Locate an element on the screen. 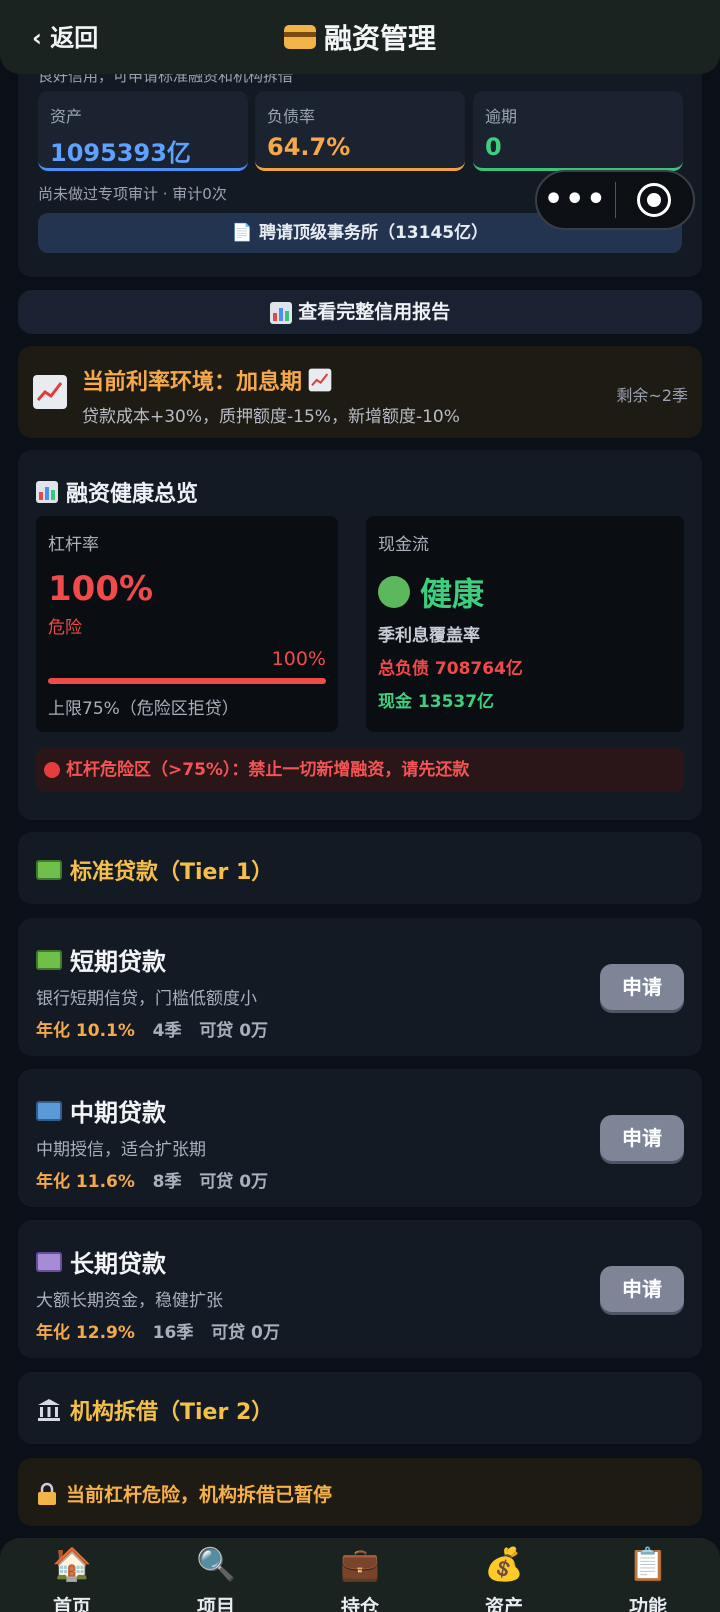 This screenshot has height=1612, width=720. lock-icon is located at coordinates (47, 1493).